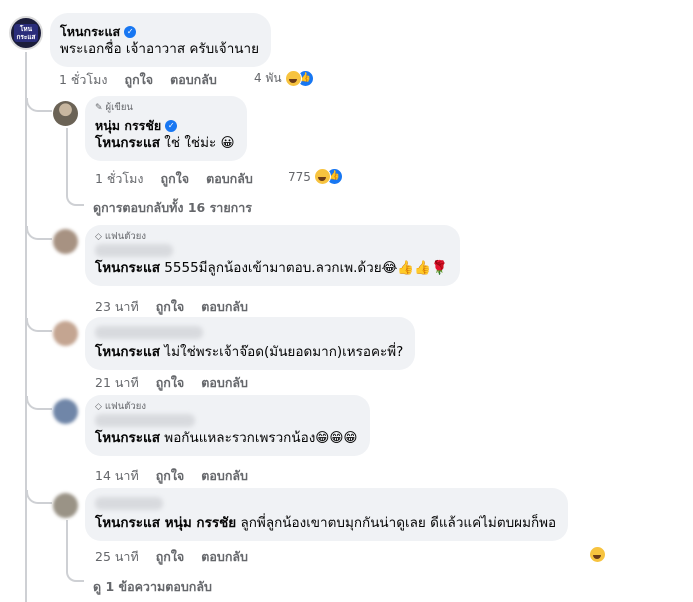 The image size is (693, 602). What do you see at coordinates (152, 587) in the screenshot?
I see `view-one-reply-link: ดู 1 ข้อความตอบกลับ` at bounding box center [152, 587].